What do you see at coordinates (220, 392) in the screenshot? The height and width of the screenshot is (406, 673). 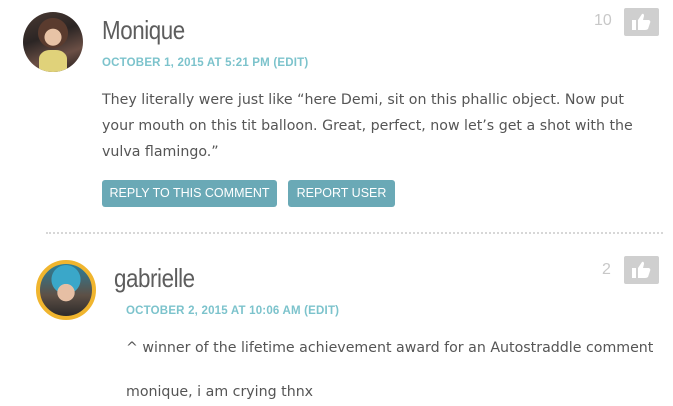 I see `comment-text-line2: monique, i am crying thnx` at bounding box center [220, 392].